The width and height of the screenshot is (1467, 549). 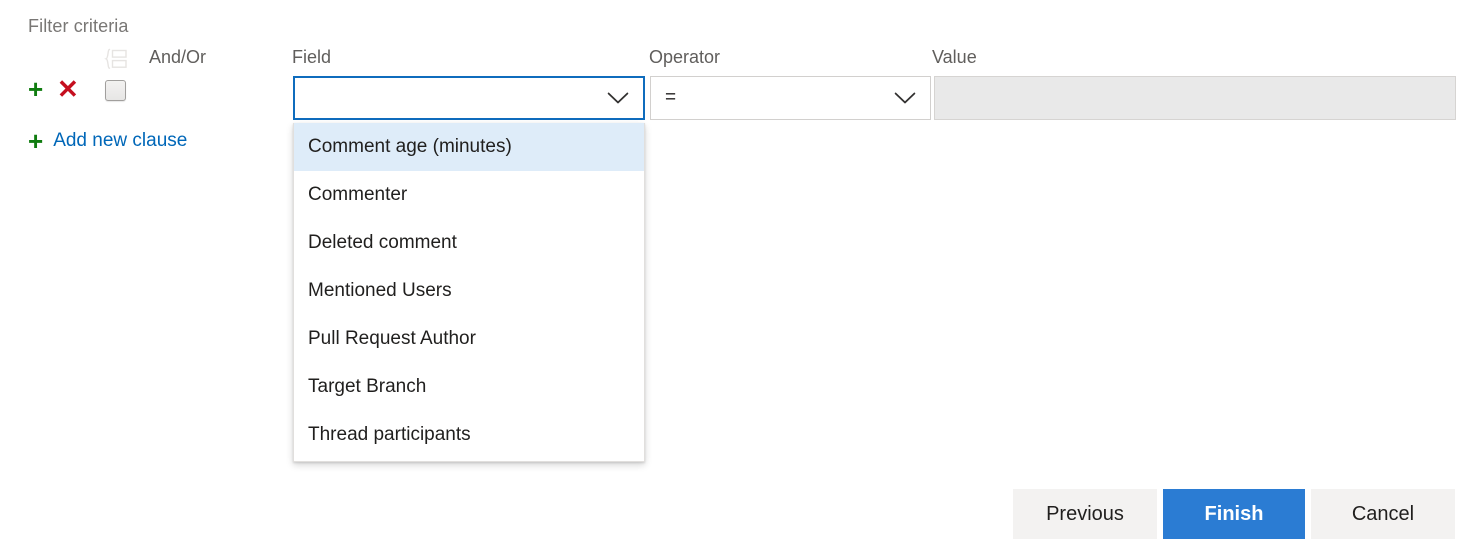 I want to click on dropdown-option: Mentioned Users, so click(x=469, y=291).